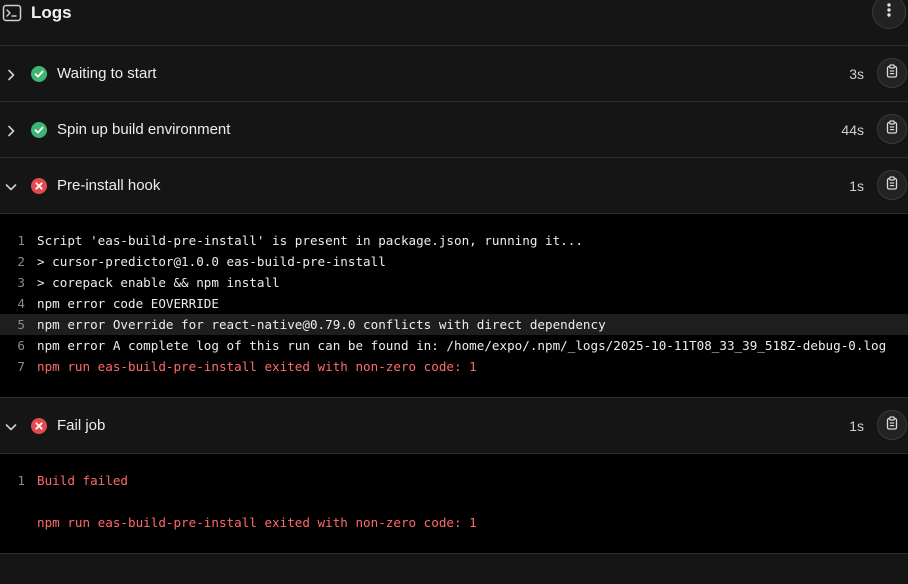  I want to click on log-footer-spacer, so click(454, 569).